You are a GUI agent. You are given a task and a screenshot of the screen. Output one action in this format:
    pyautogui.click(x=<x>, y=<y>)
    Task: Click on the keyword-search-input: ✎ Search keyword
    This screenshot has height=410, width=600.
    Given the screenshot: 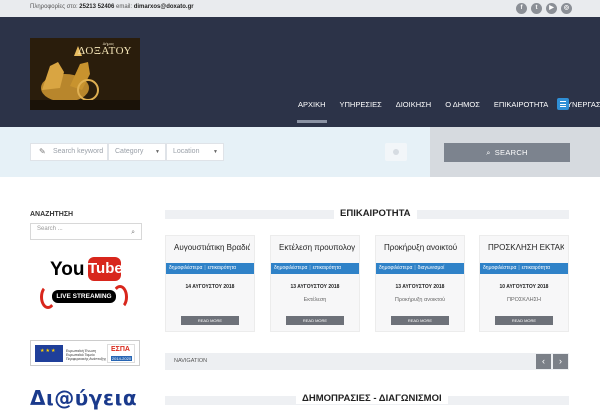 What is the action you would take?
    pyautogui.click(x=69, y=152)
    